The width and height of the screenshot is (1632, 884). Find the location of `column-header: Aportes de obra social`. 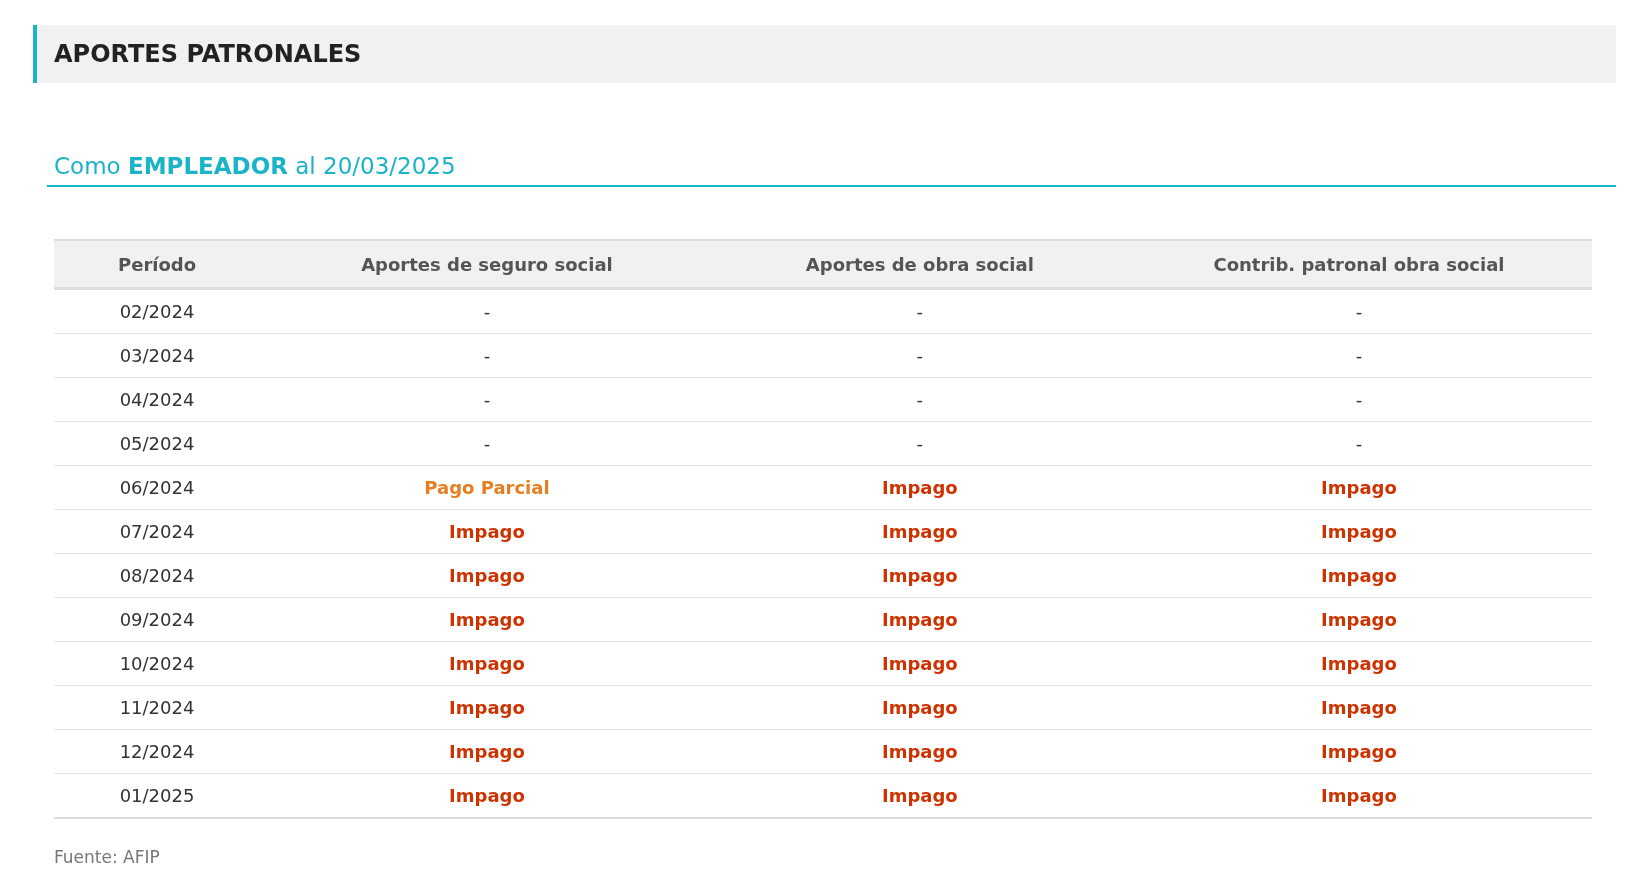

column-header: Aportes de obra social is located at coordinates (919, 264).